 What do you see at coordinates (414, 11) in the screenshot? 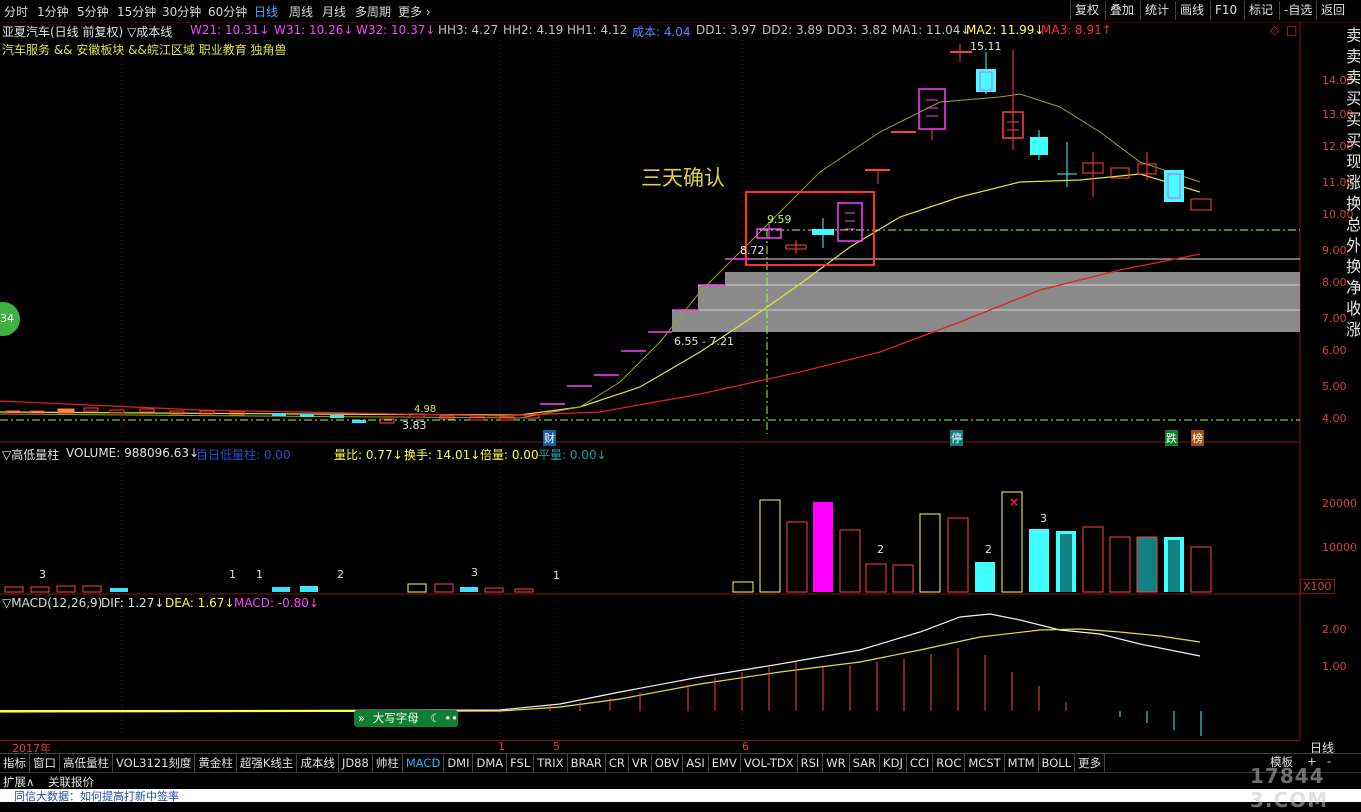
I see `tf-more: 更多 ›` at bounding box center [414, 11].